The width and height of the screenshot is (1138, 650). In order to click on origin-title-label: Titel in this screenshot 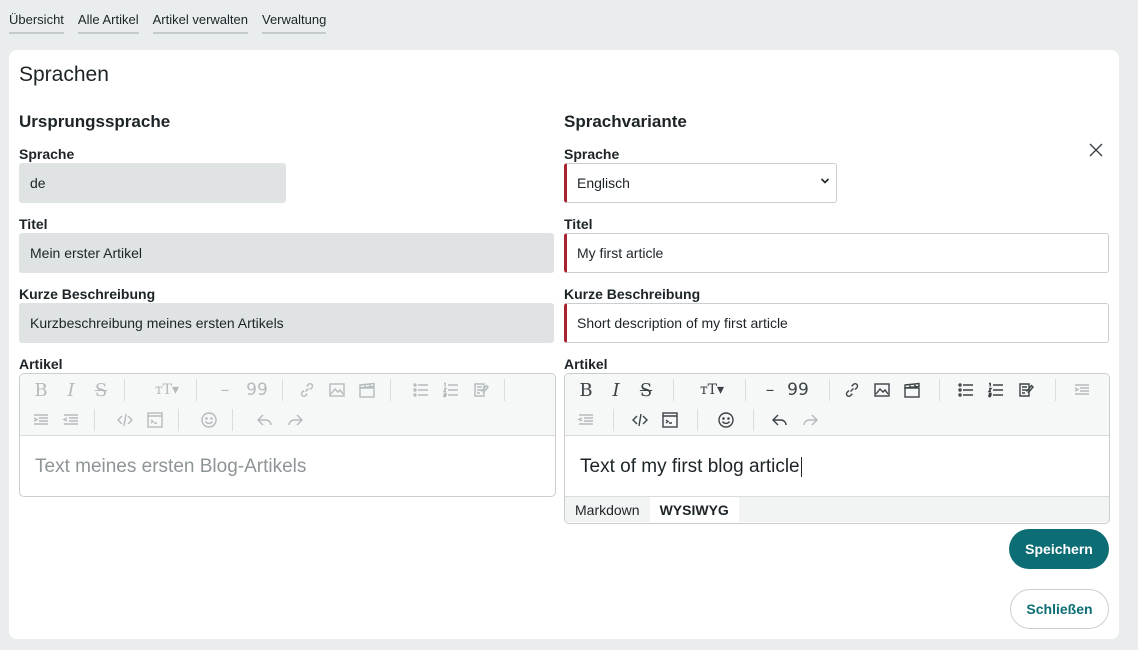, I will do `click(33, 224)`.